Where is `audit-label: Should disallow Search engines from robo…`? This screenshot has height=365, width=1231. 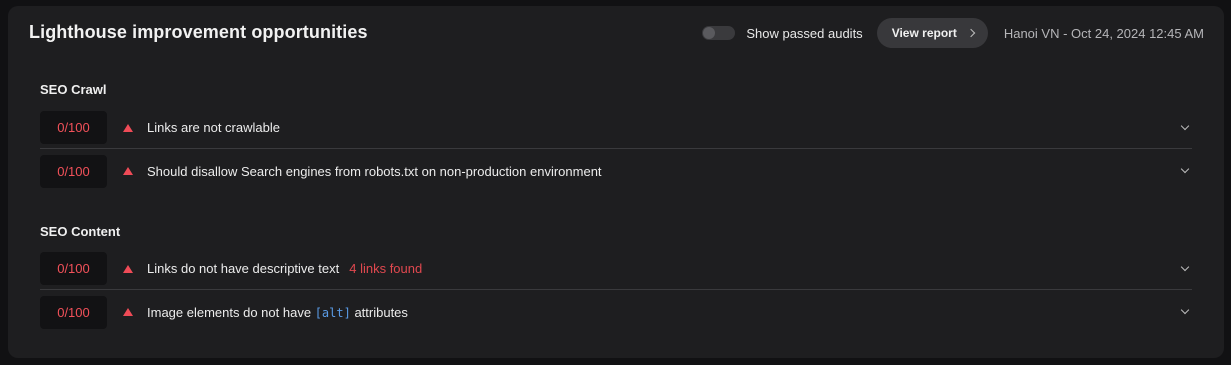 audit-label: Should disallow Search engines from robo… is located at coordinates (374, 171).